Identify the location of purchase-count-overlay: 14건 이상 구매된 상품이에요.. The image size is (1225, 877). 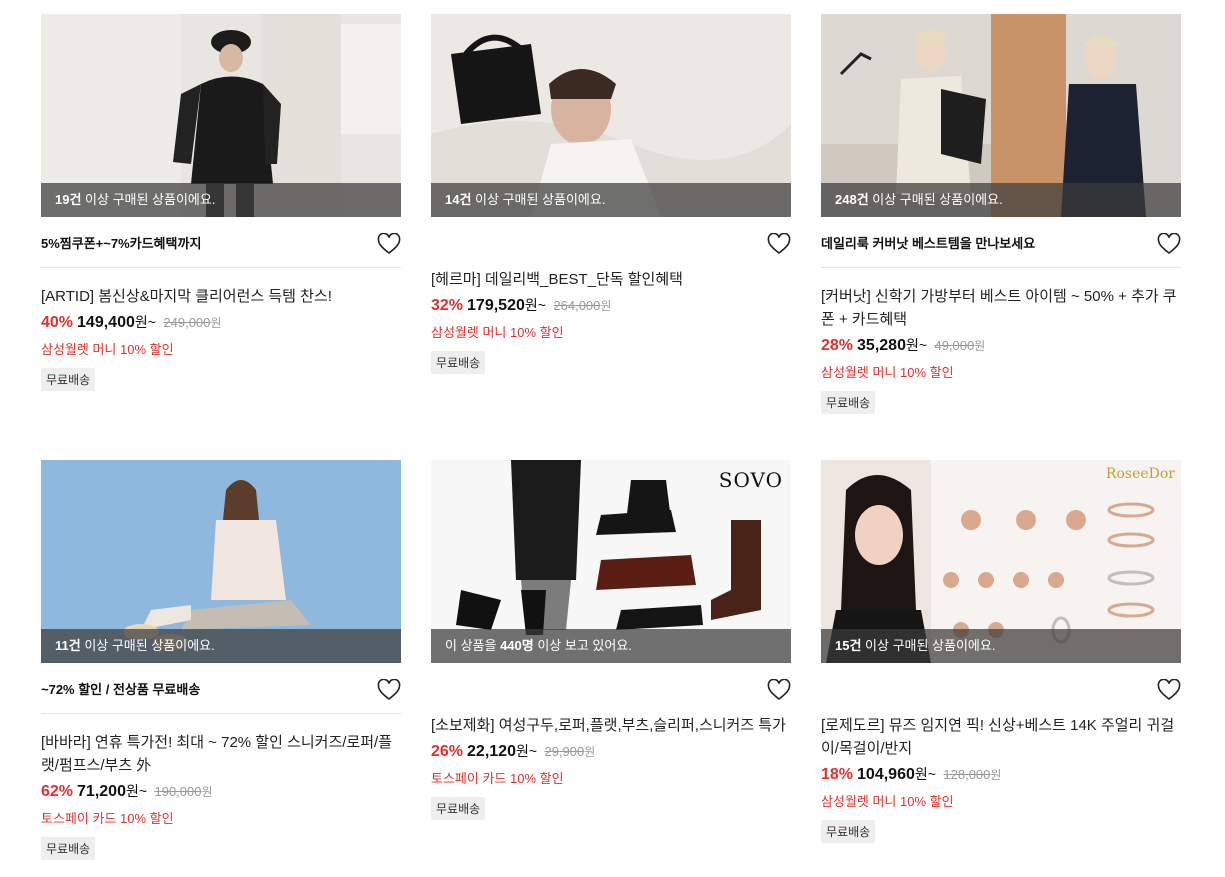
(611, 200).